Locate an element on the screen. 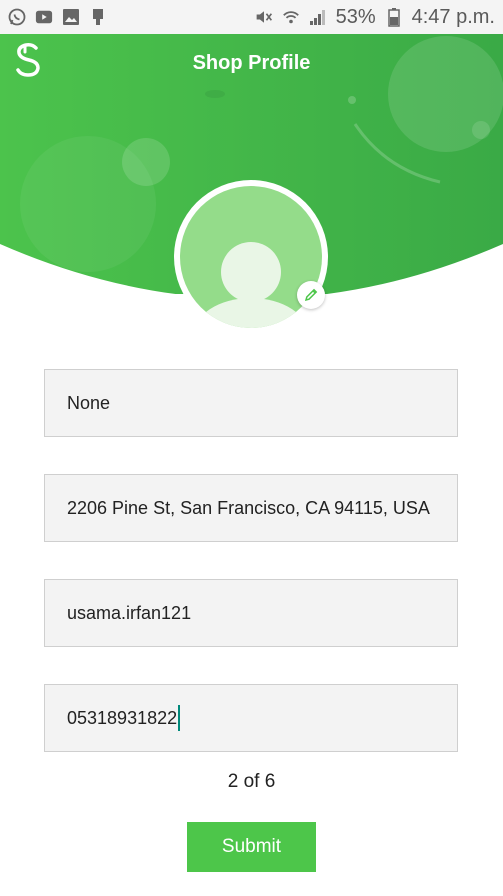 This screenshot has width=503, height=896. mute-icon is located at coordinates (264, 17).